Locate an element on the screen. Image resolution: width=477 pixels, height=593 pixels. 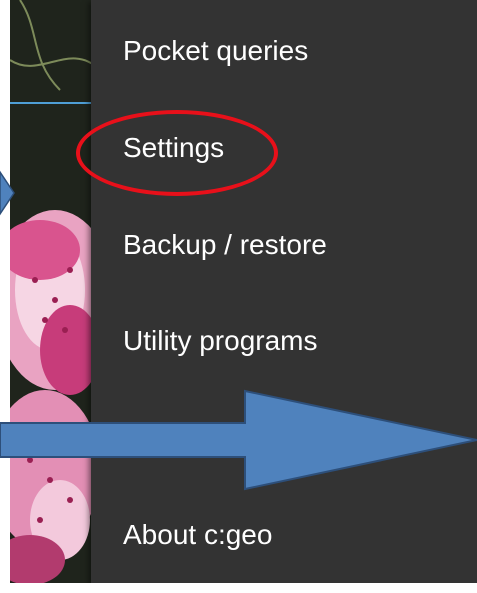
menu-item-label: Settings is located at coordinates (174, 147).